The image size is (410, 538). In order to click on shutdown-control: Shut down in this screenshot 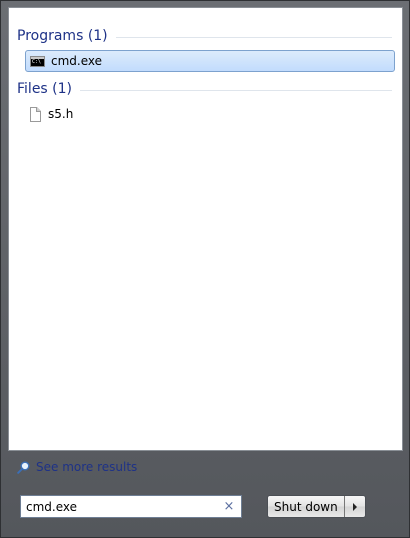, I will do `click(316, 506)`.